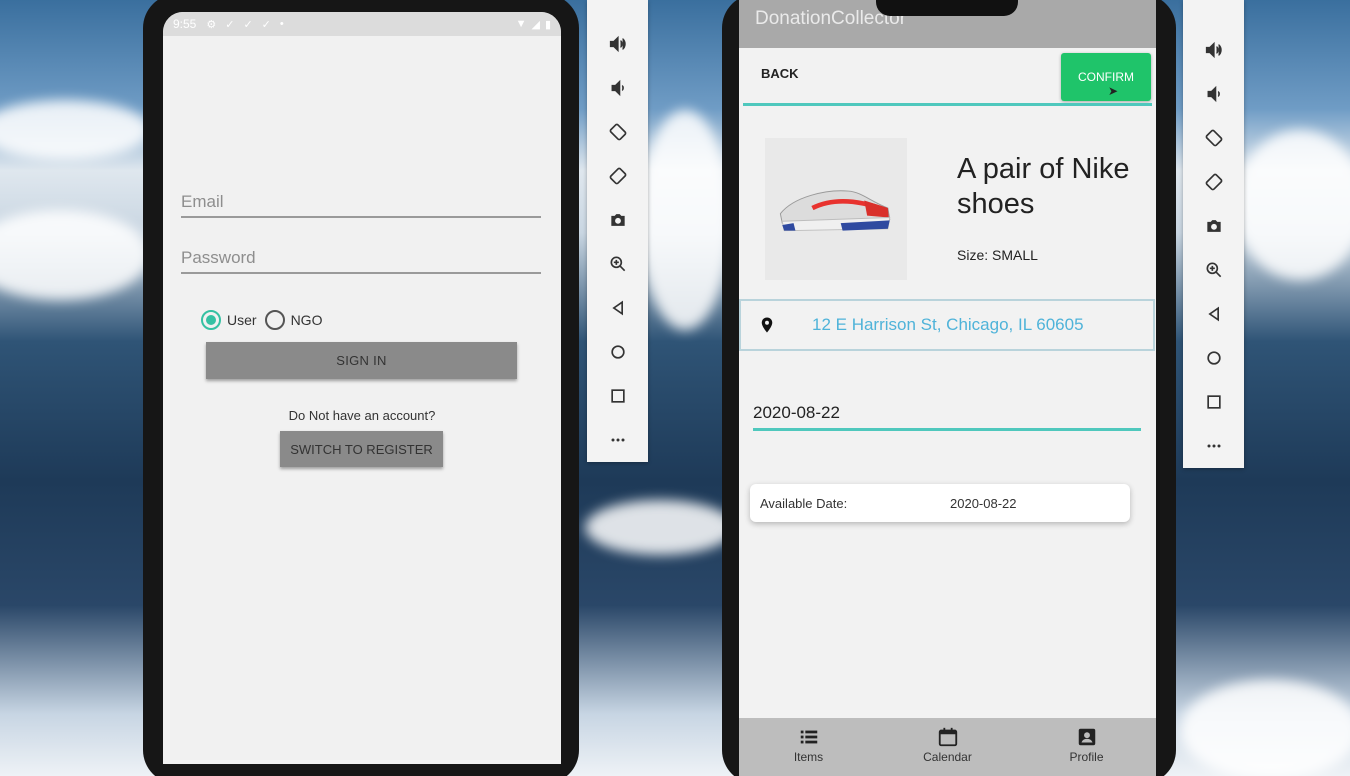 The height and width of the screenshot is (776, 1350). I want to click on nav-items: Items, so click(809, 745).